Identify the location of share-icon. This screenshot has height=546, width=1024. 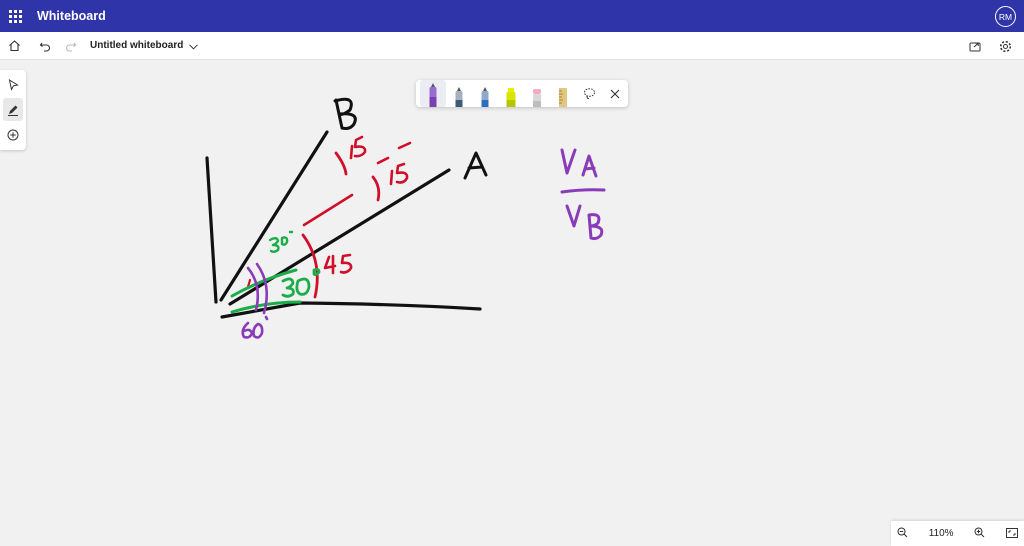
(975, 46).